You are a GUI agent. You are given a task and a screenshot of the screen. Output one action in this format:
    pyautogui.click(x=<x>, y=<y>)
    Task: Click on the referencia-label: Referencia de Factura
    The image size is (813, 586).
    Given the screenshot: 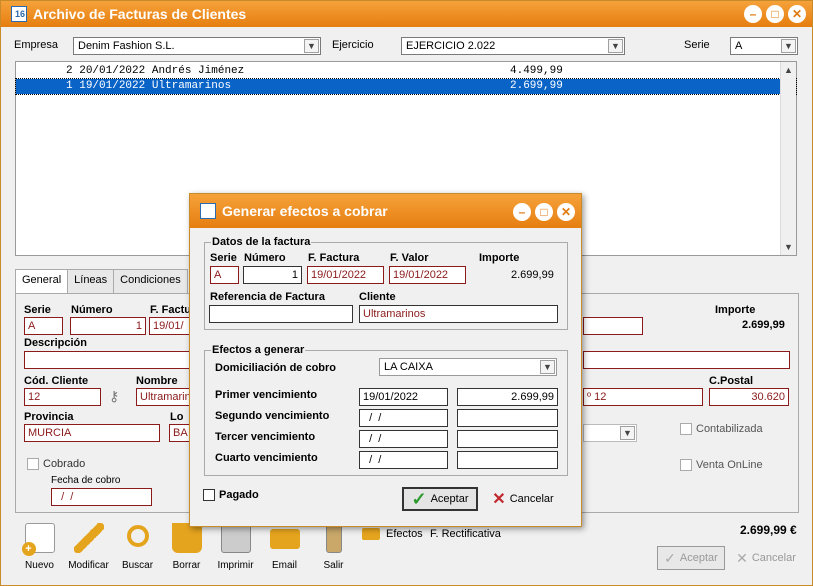 What is the action you would take?
    pyautogui.click(x=267, y=297)
    